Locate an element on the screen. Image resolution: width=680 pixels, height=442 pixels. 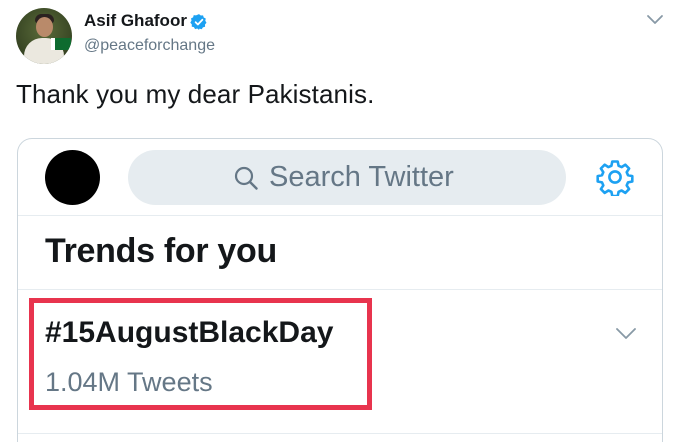
author-handle: @peaceforchange is located at coordinates (149, 46).